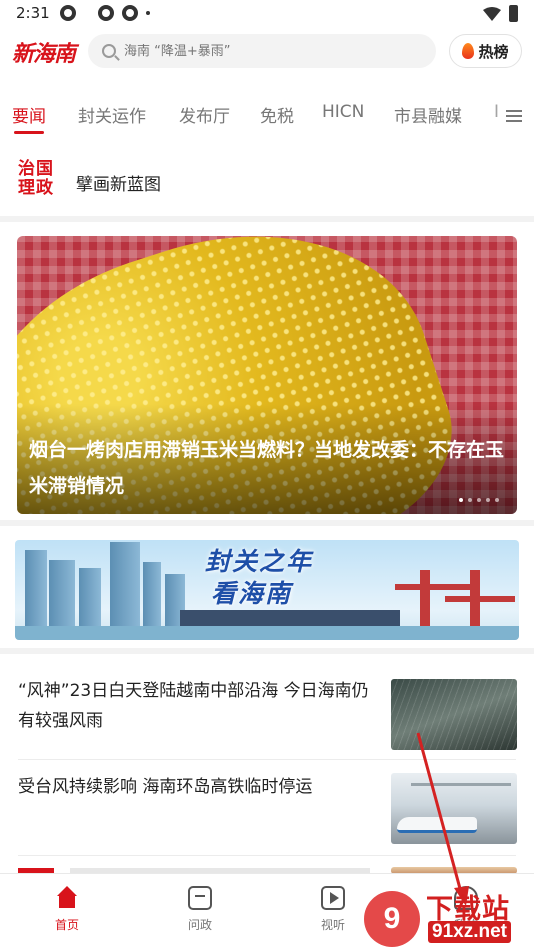  I want to click on banner-slogan-line1: 封关之年, so click(259, 561).